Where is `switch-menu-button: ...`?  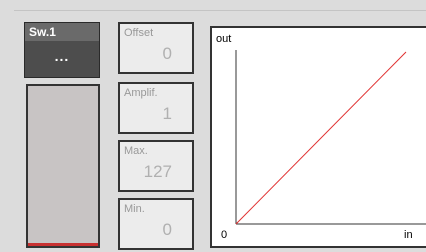
switch-menu-button: ... is located at coordinates (62, 59).